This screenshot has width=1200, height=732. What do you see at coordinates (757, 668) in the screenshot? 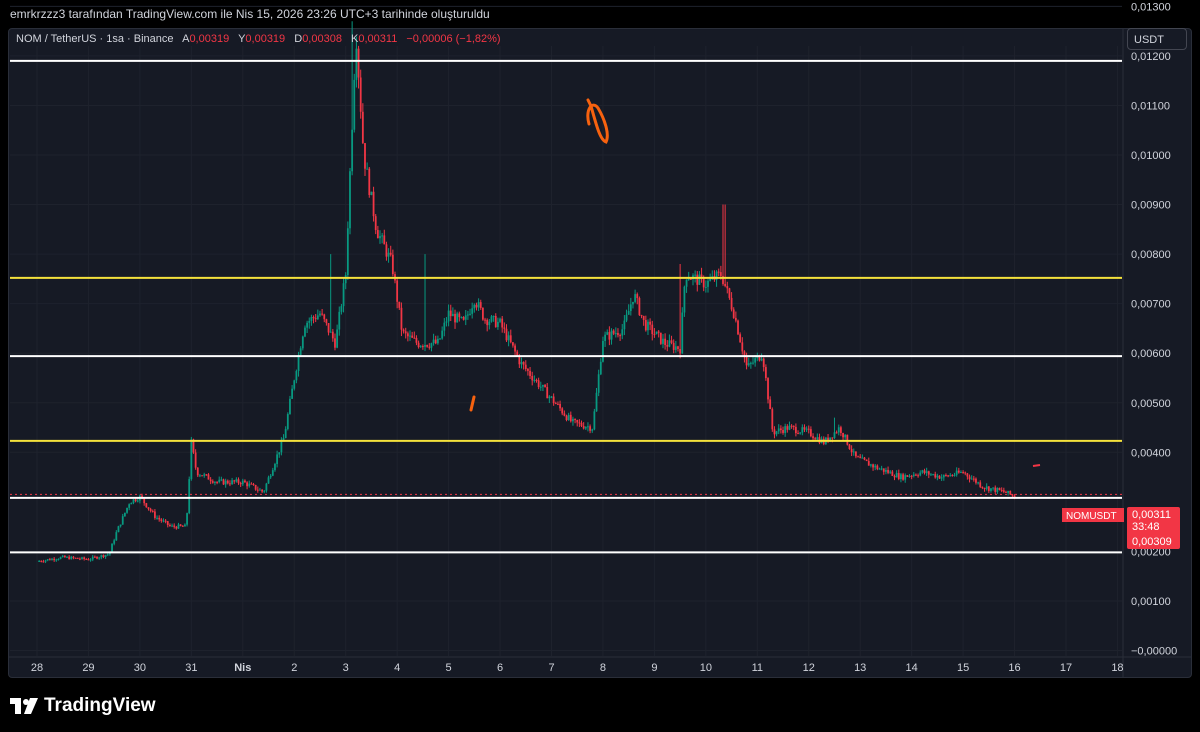
I see `time-tick-label: 11` at bounding box center [757, 668].